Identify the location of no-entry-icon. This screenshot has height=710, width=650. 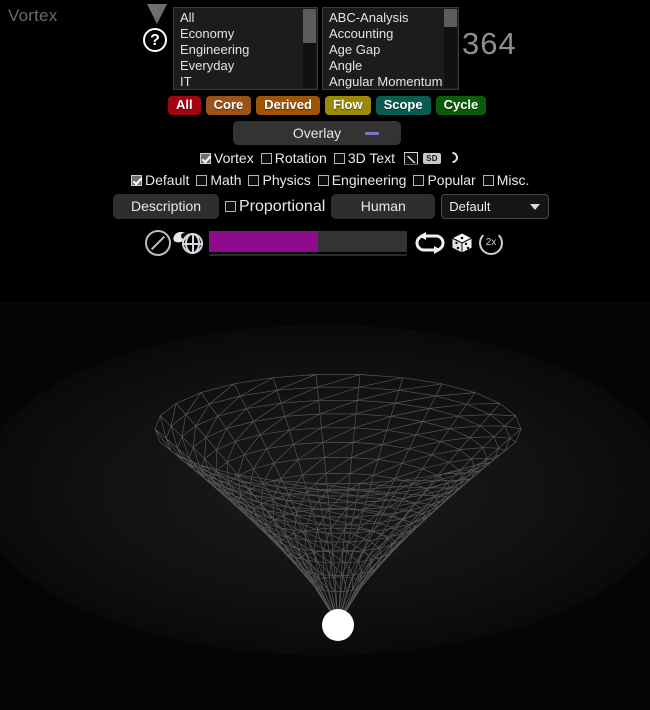
(158, 243).